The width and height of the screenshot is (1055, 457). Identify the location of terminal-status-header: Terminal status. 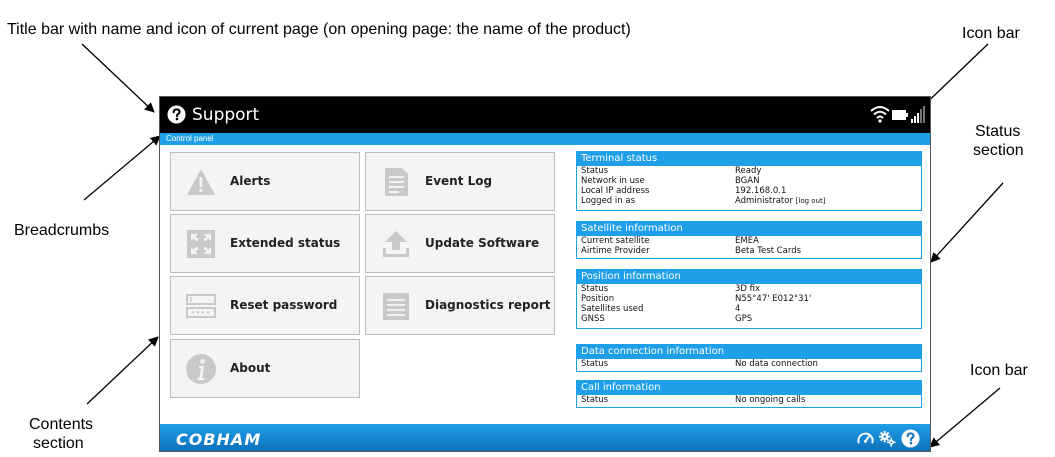
(749, 159).